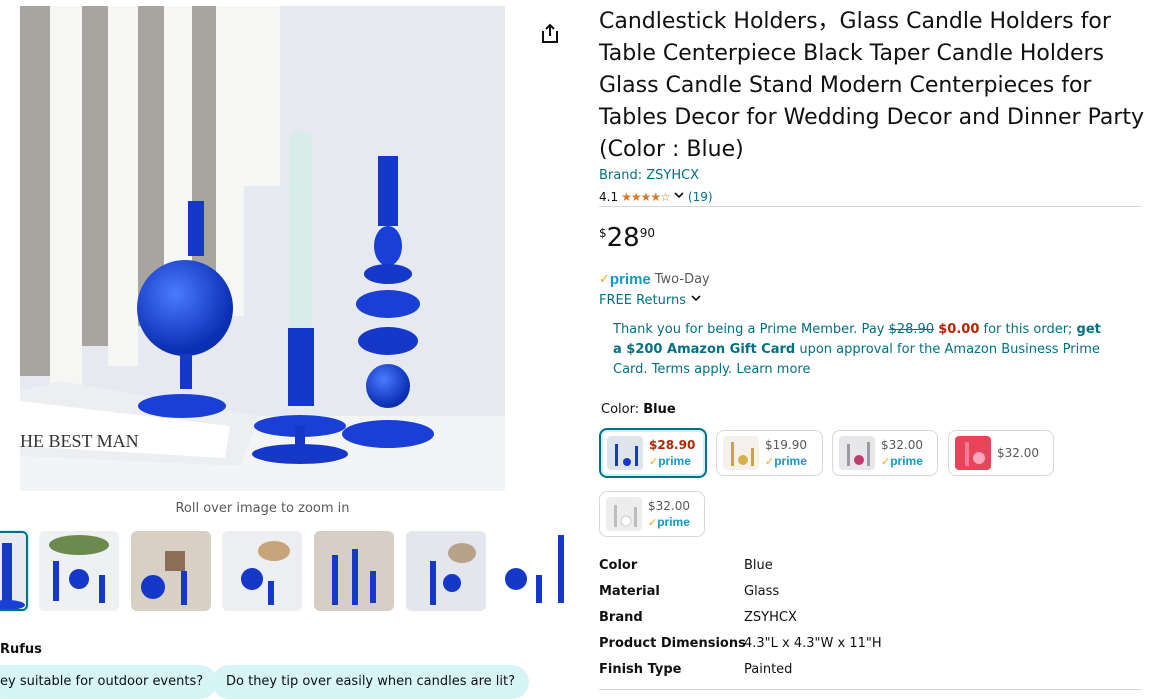 The image size is (1163, 699). Describe the element at coordinates (550, 34) in the screenshot. I see `share-icon` at that location.